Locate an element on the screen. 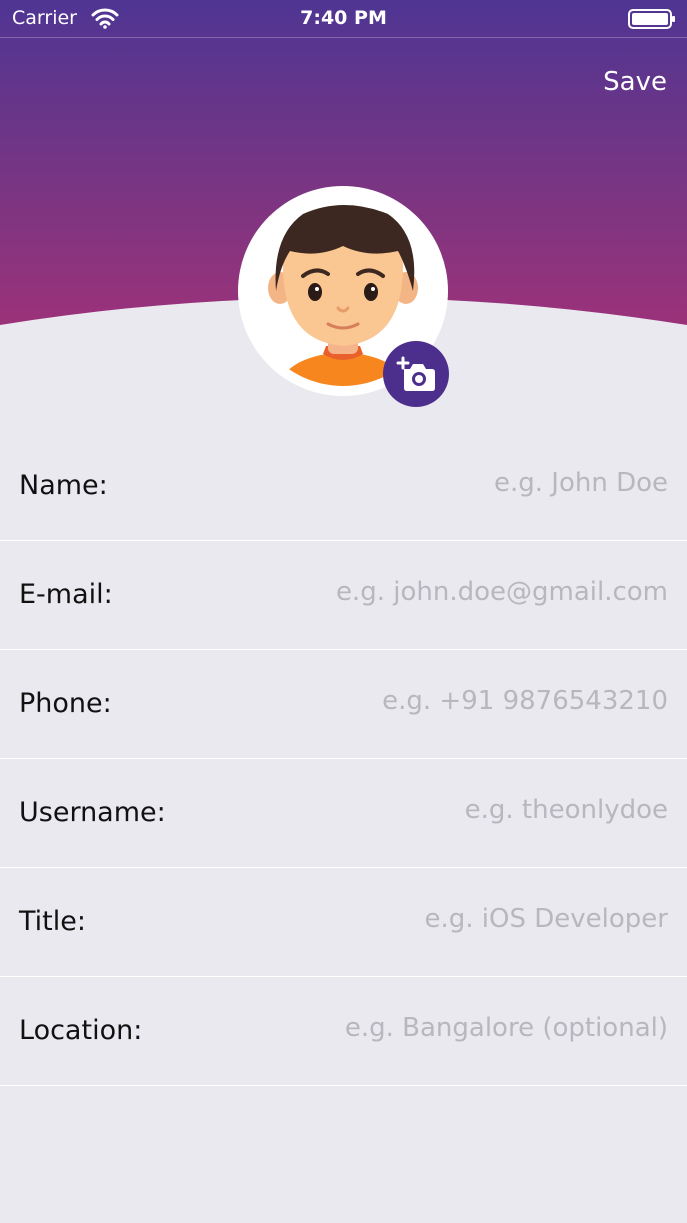 The height and width of the screenshot is (1223, 687). phone-input is located at coordinates (433, 701).